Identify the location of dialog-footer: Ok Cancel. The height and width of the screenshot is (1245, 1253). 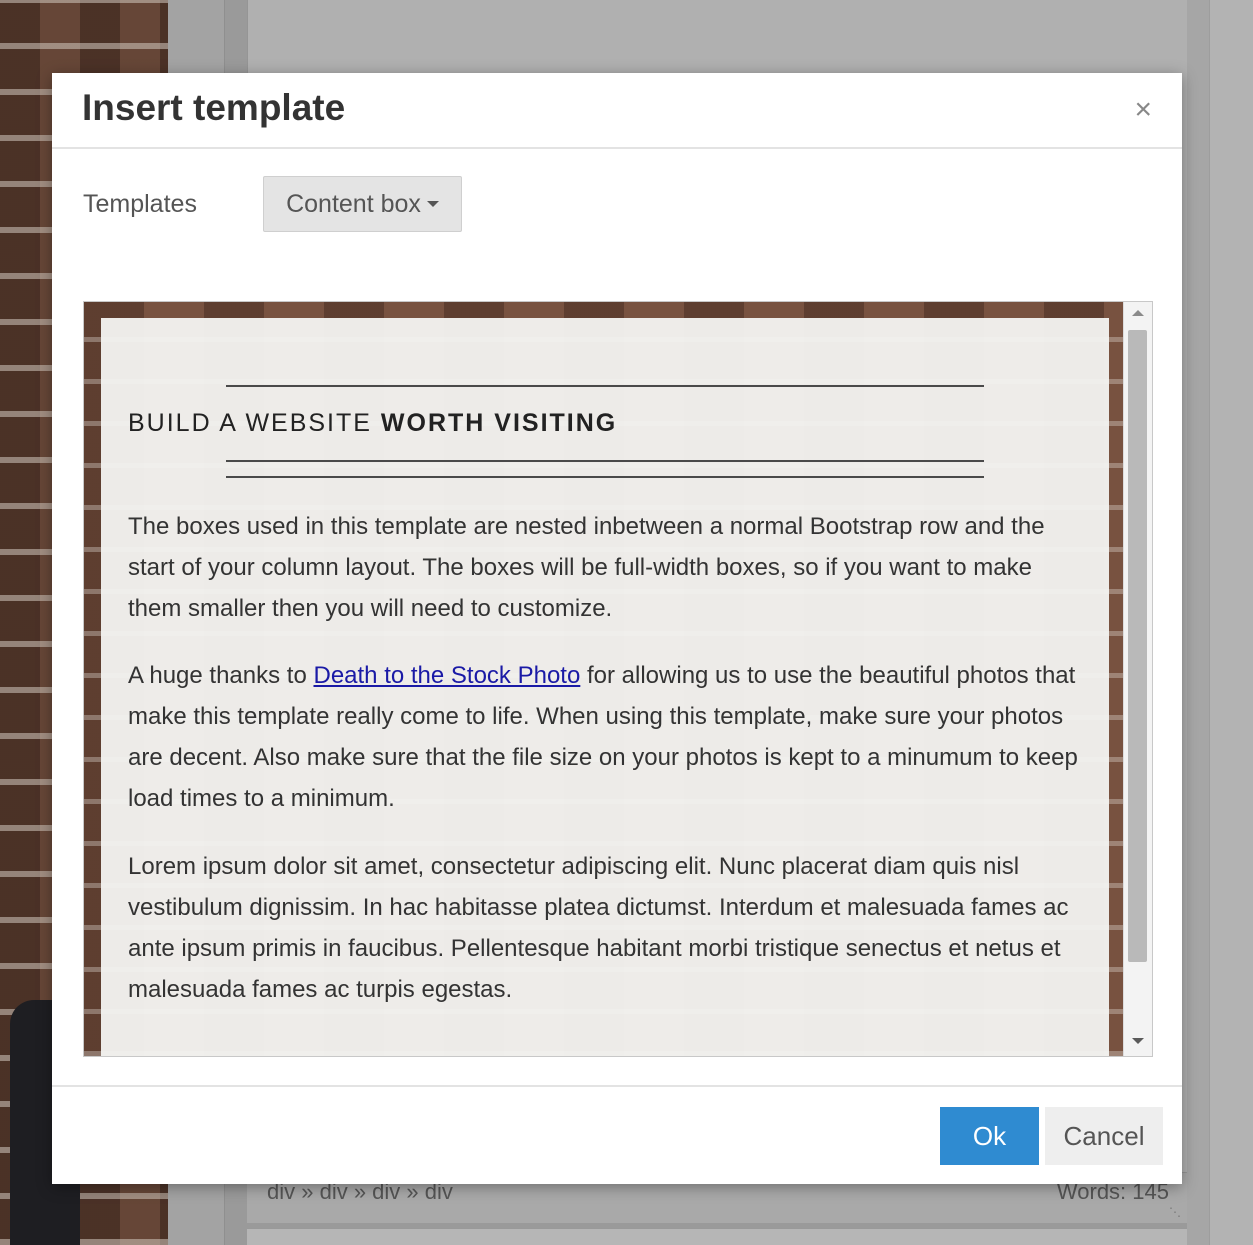
(617, 1135).